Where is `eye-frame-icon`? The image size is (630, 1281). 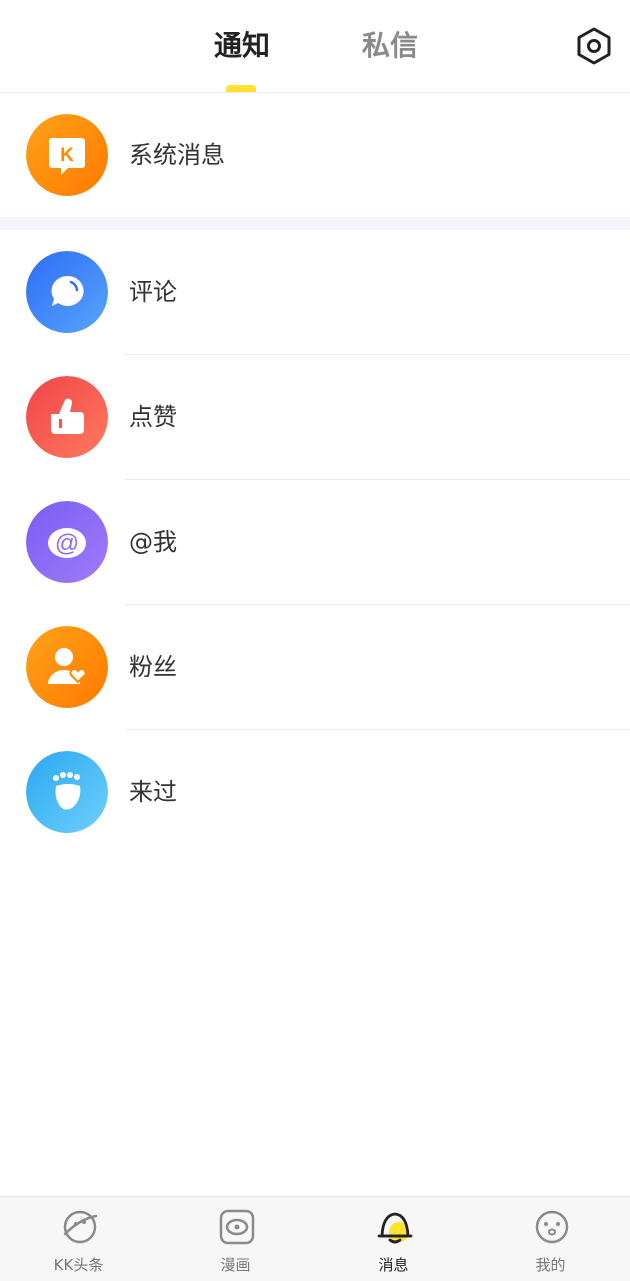
eye-frame-icon is located at coordinates (237, 1227).